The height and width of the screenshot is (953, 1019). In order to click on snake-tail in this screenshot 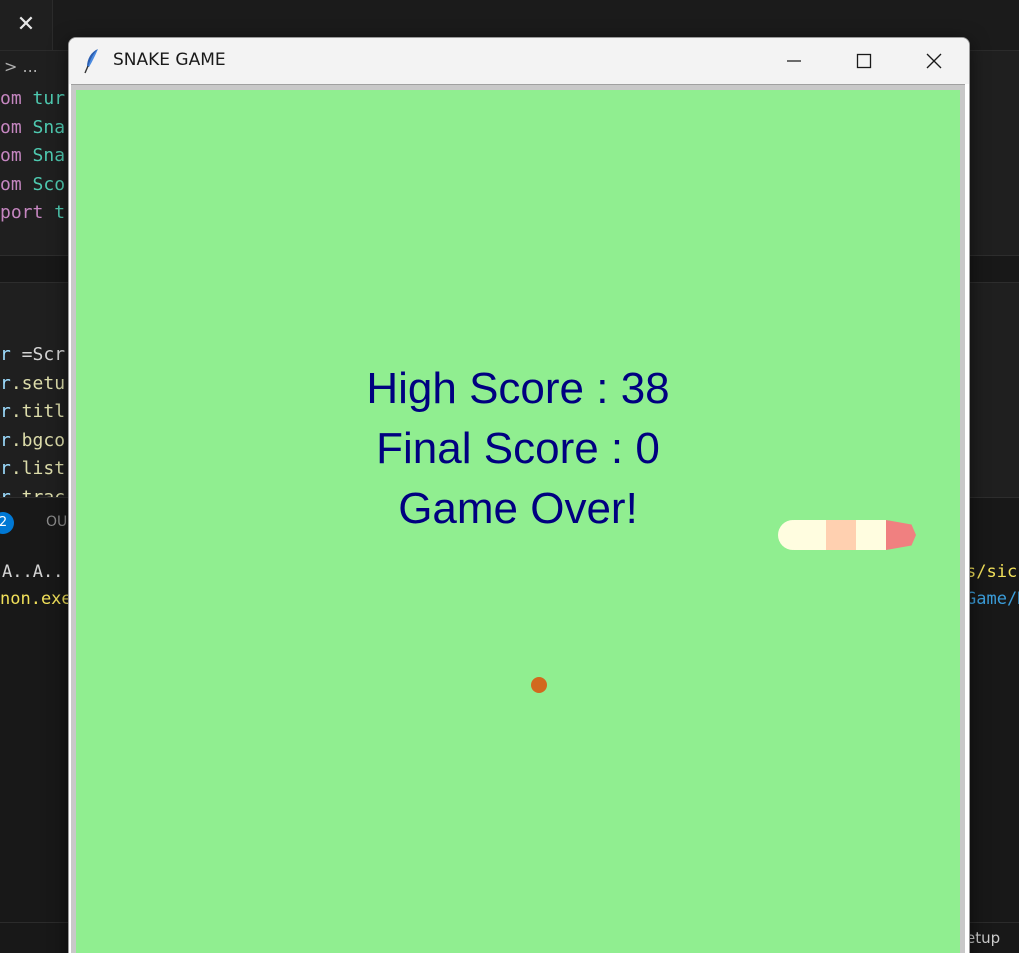, I will do `click(901, 535)`.